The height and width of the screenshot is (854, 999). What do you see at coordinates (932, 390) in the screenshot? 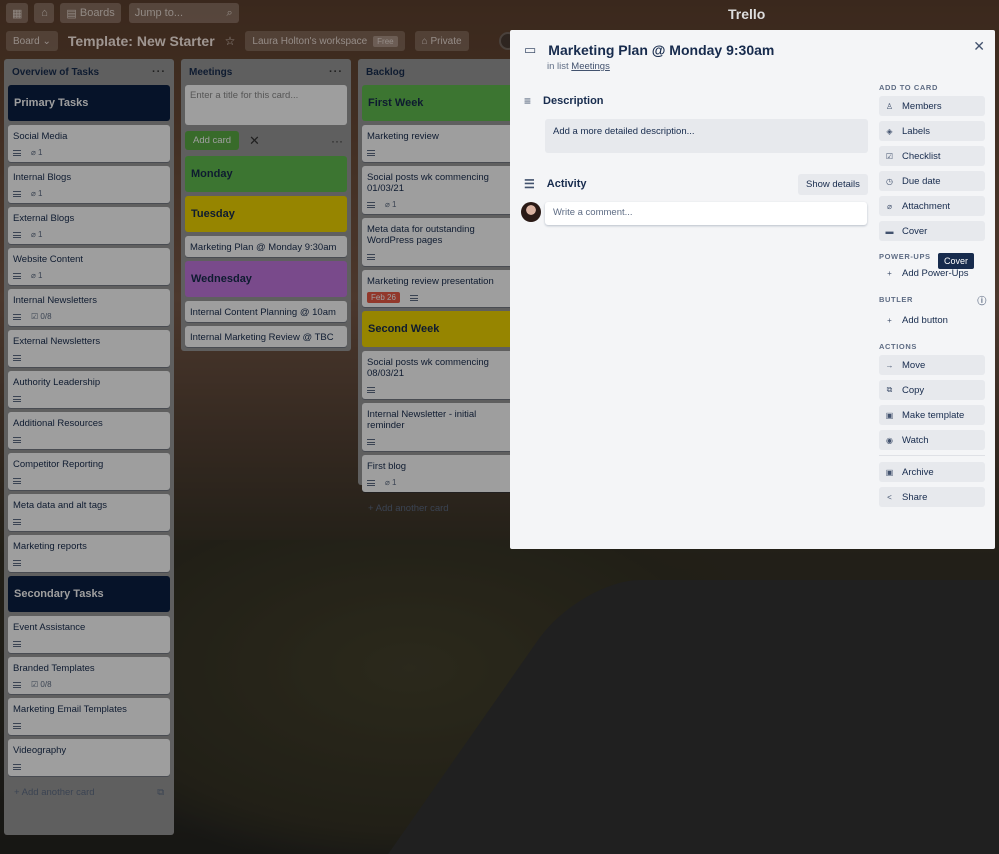
I see `copy-button: ⧉ Copy` at bounding box center [932, 390].